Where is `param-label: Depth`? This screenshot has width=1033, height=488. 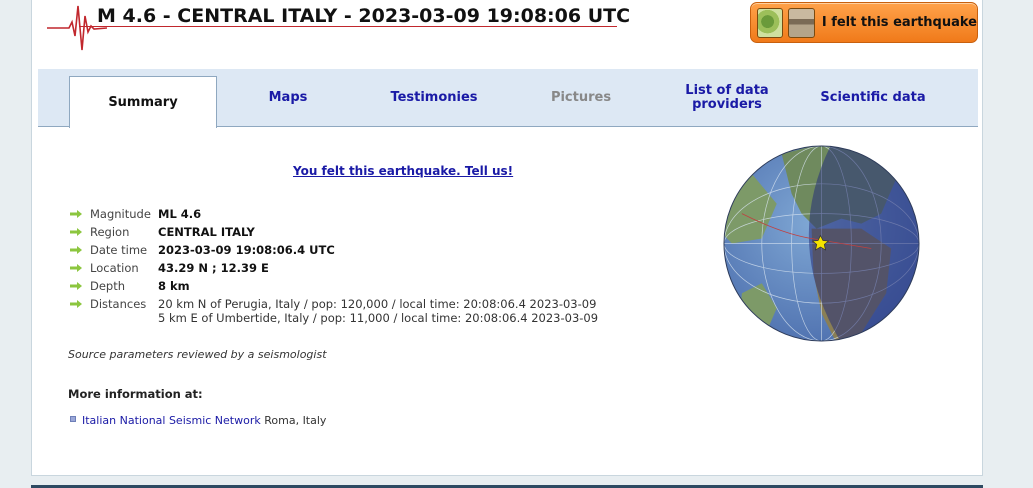 param-label: Depth is located at coordinates (108, 286).